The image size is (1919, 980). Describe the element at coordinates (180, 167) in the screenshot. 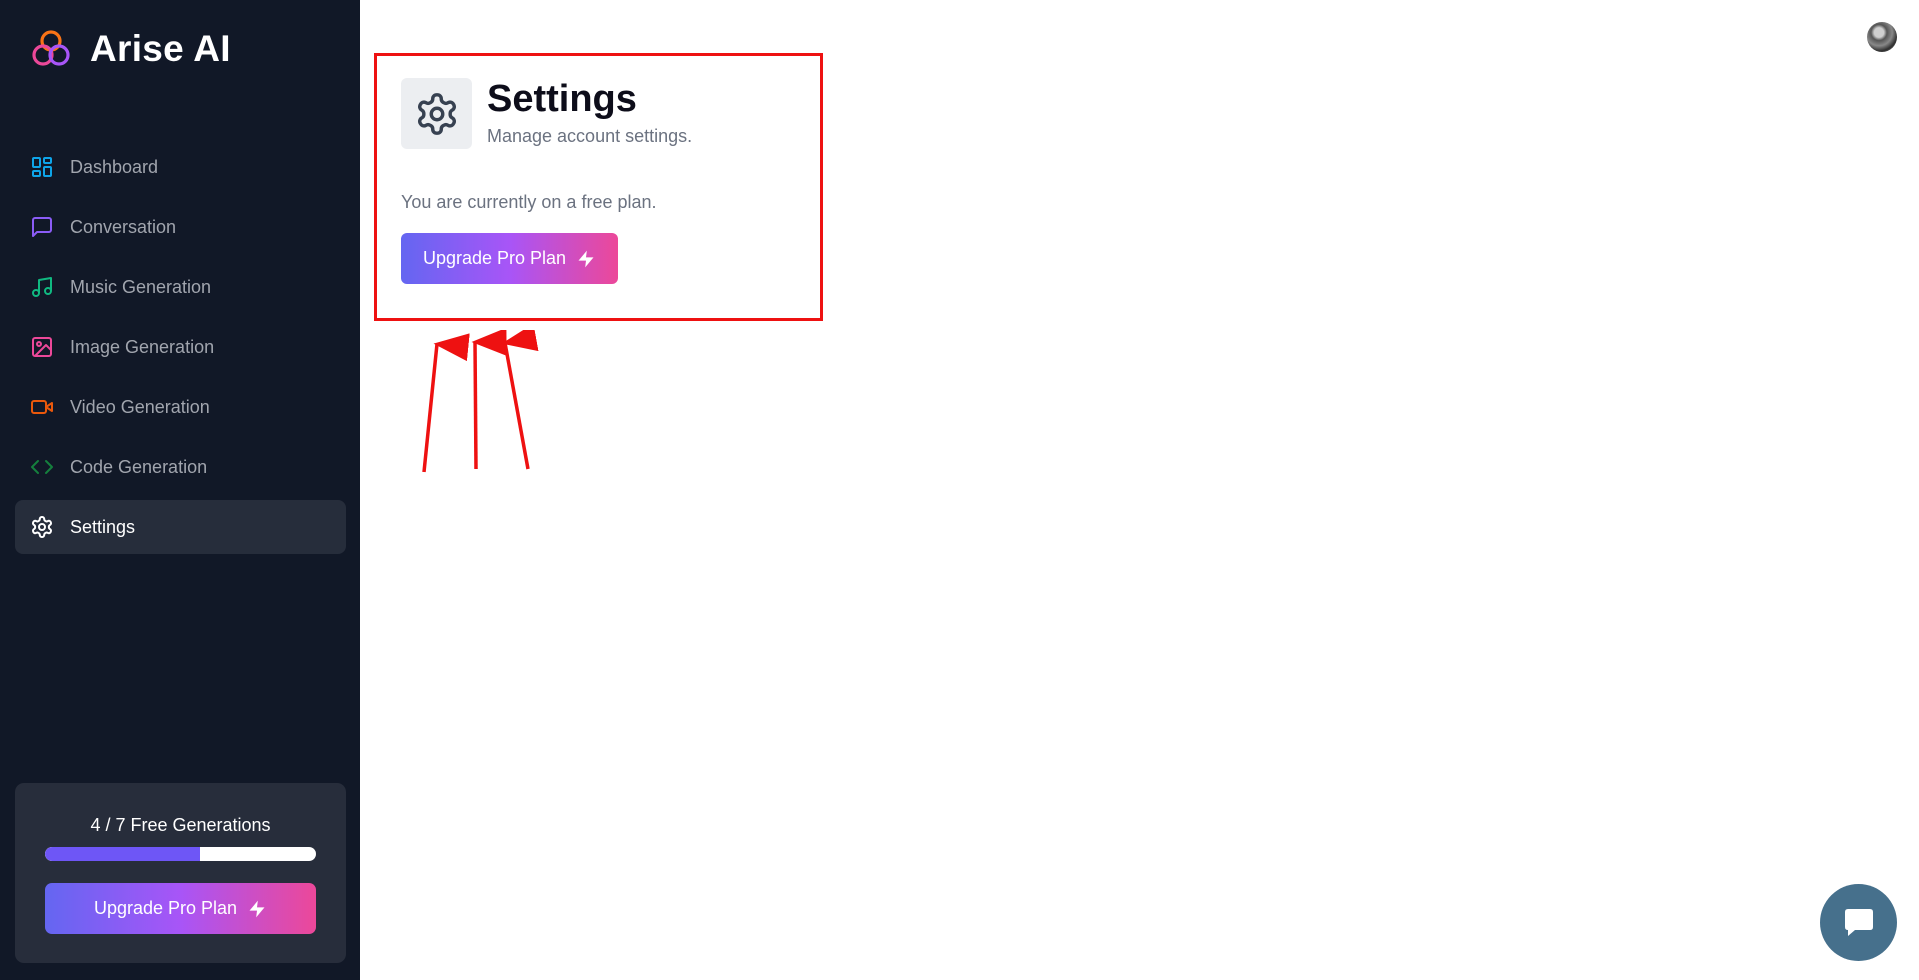

I see `sidebar-item-dashboard: Dashboard` at that location.